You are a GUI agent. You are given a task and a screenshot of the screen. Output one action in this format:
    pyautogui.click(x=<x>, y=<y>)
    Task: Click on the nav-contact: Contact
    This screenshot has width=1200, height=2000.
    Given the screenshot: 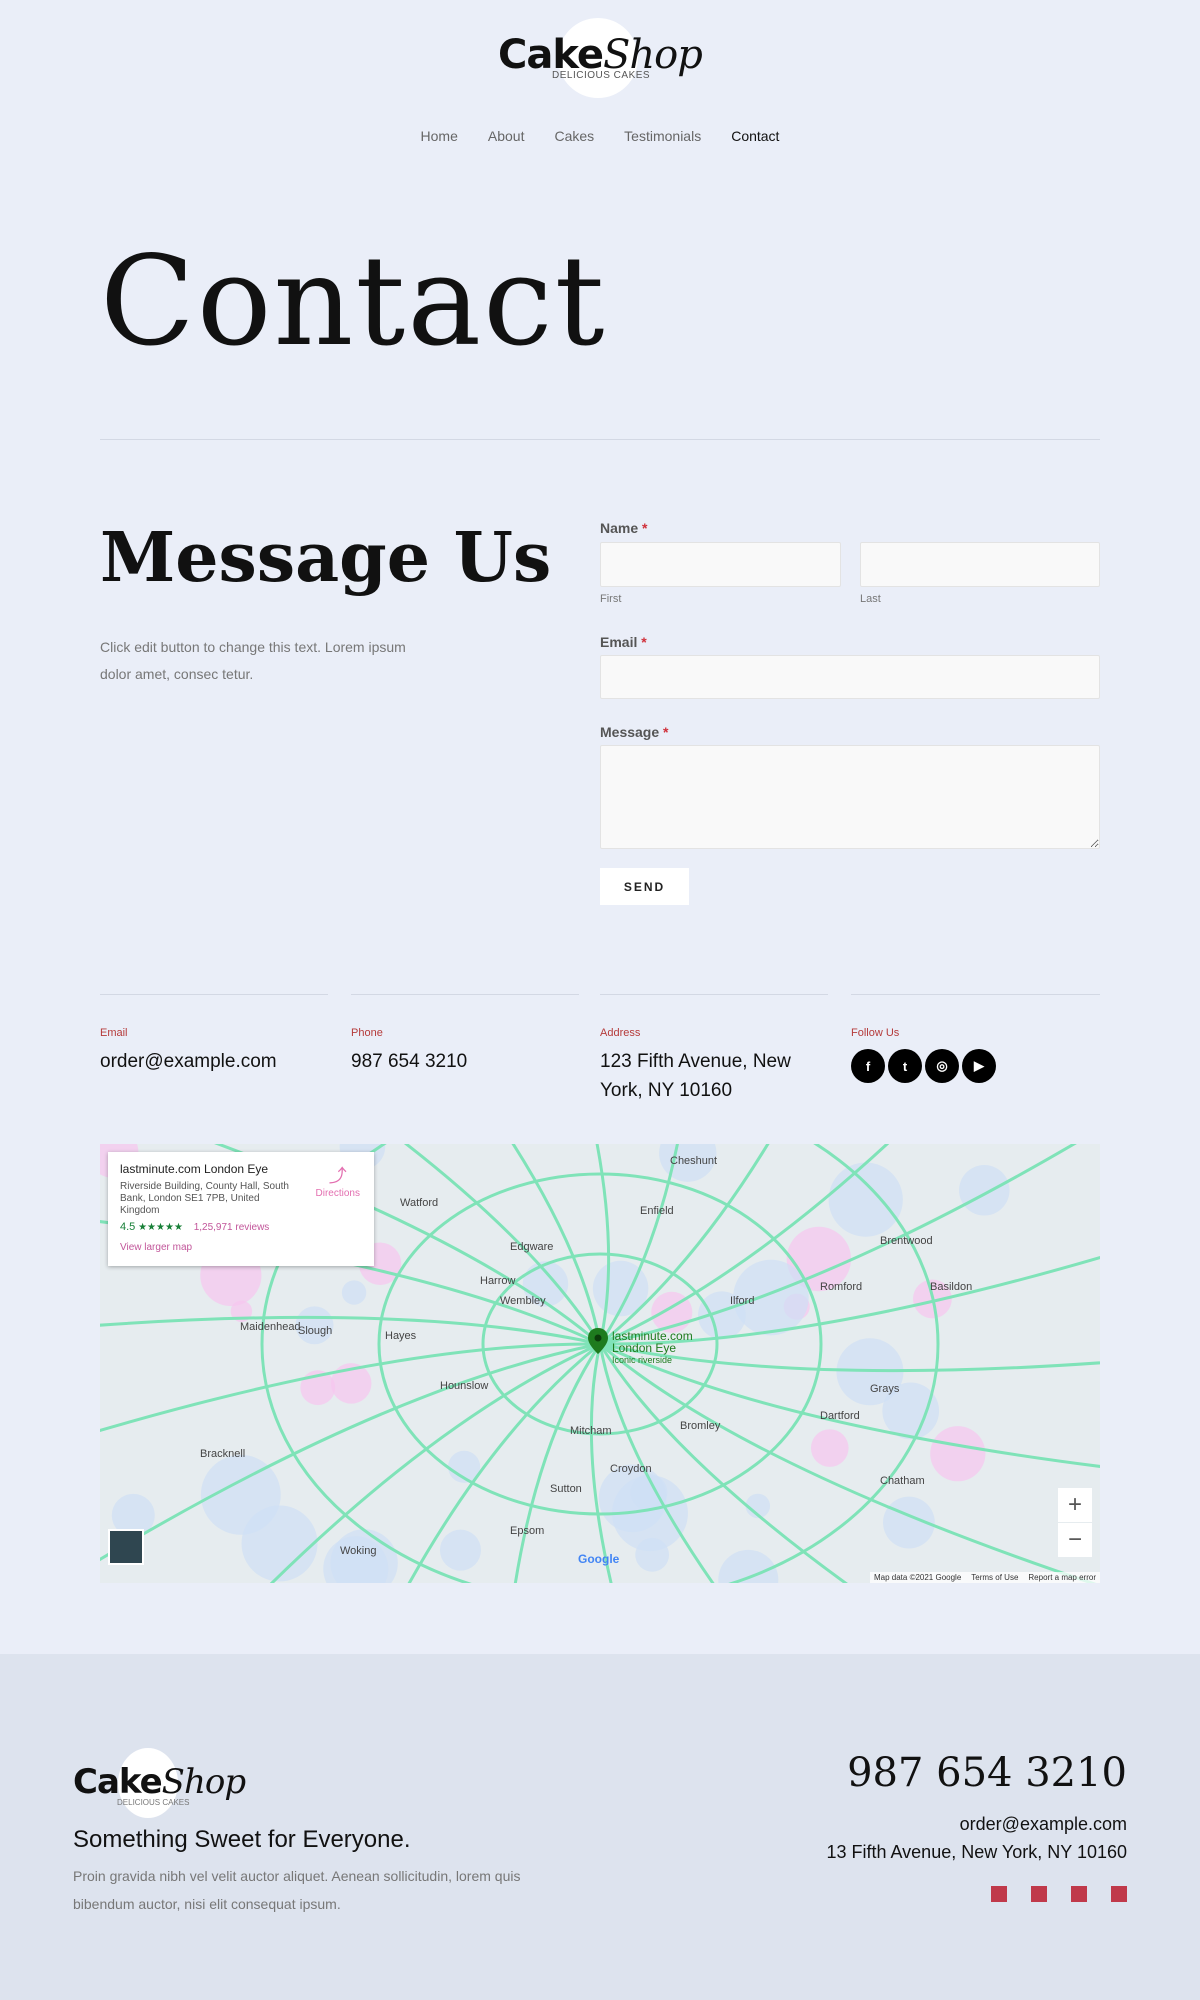 What is the action you would take?
    pyautogui.click(x=755, y=136)
    